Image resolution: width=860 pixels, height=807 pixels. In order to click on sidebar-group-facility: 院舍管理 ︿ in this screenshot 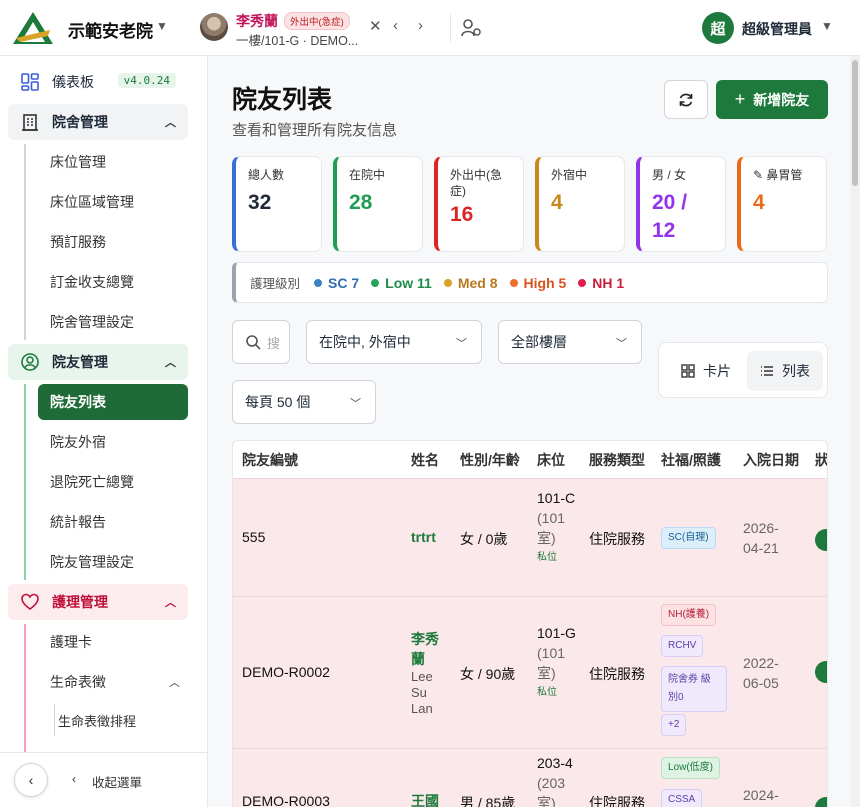, I will do `click(98, 122)`.